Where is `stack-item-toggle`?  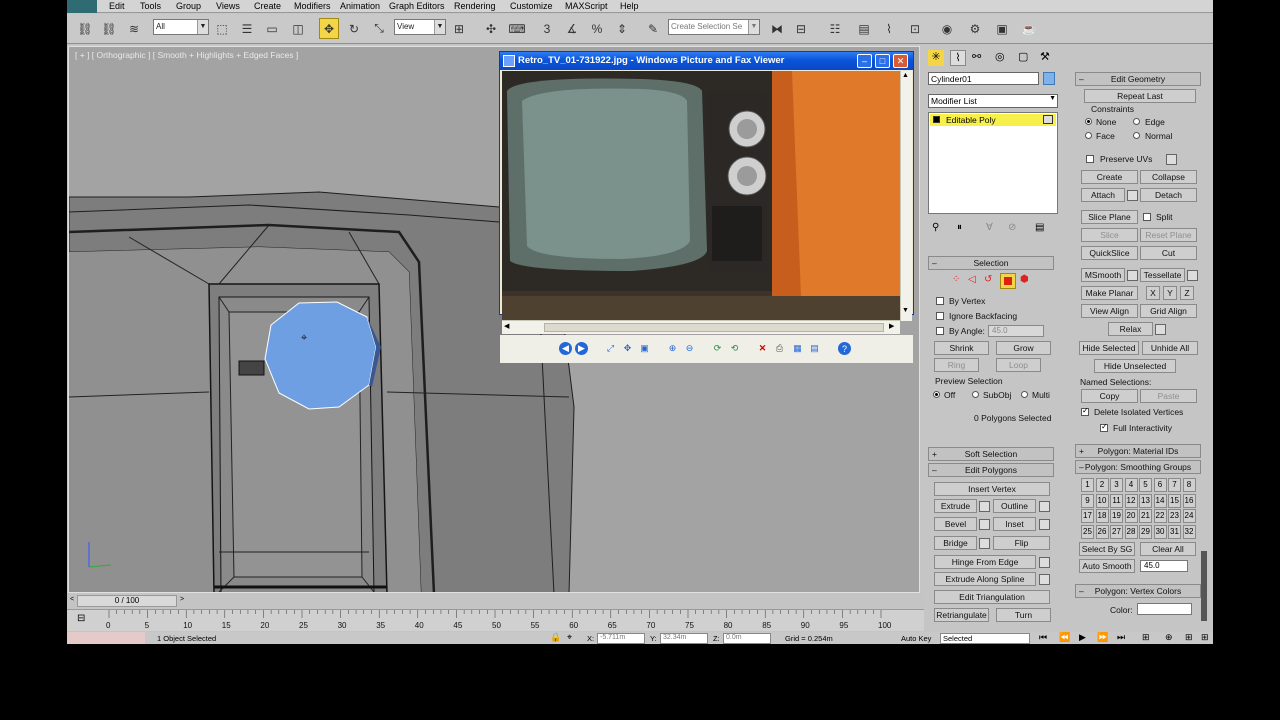 stack-item-toggle is located at coordinates (1048, 119).